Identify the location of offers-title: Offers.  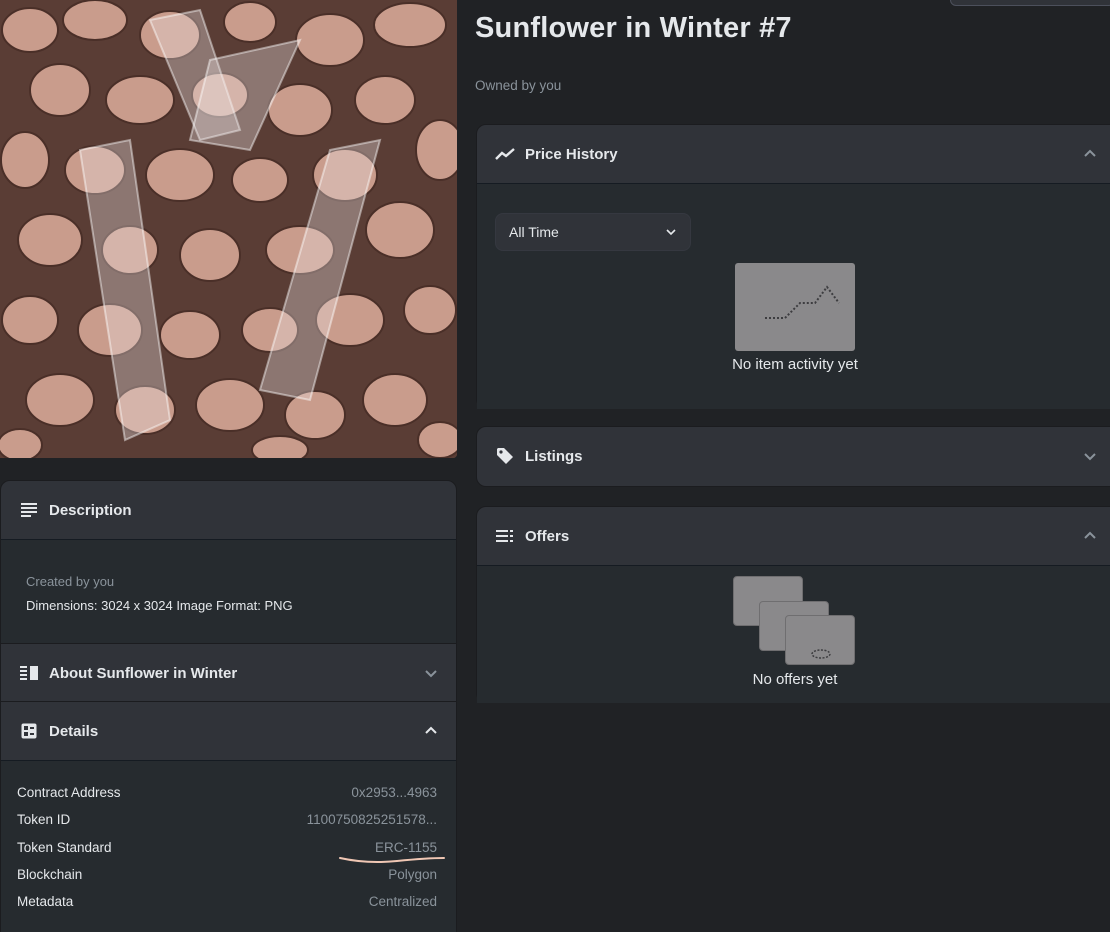
(547, 536).